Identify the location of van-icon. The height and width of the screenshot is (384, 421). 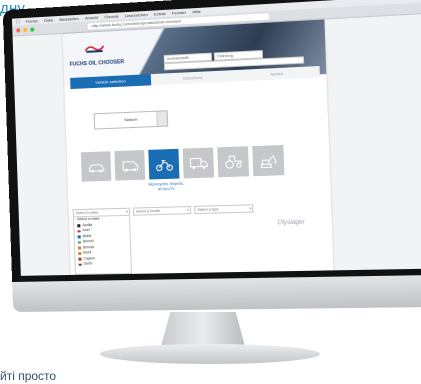
(129, 165).